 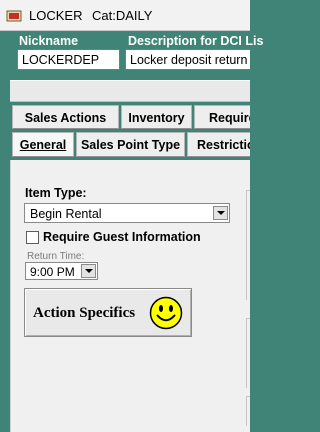 I want to click on tab-sales-point-type: Sales Point Type, so click(x=130, y=144).